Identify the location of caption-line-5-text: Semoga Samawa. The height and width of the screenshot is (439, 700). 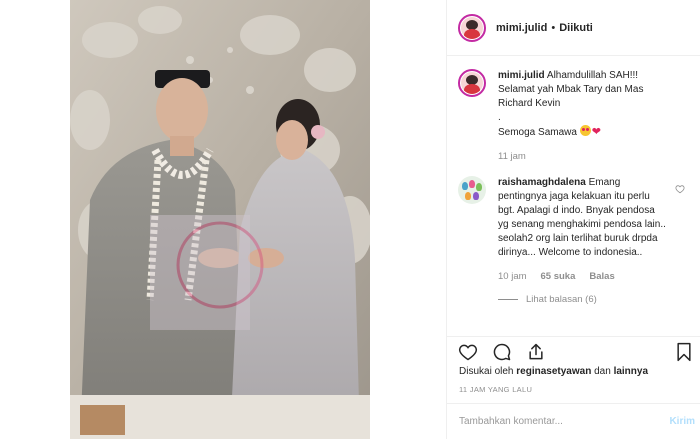
(537, 132).